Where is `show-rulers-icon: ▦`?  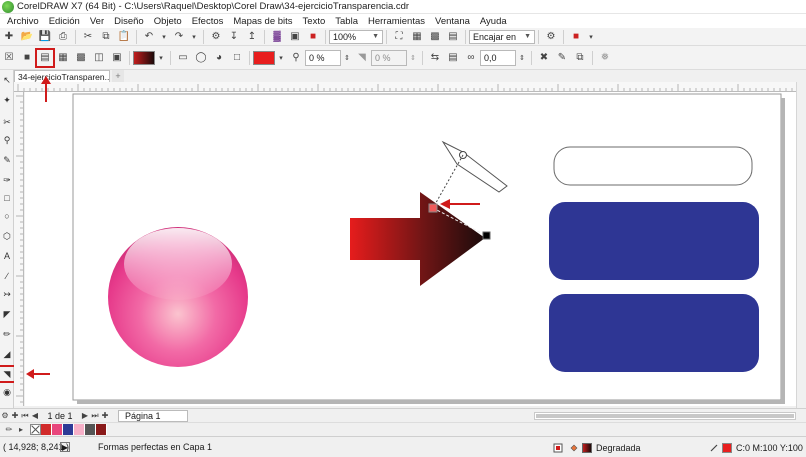 show-rulers-icon: ▦ is located at coordinates (417, 37).